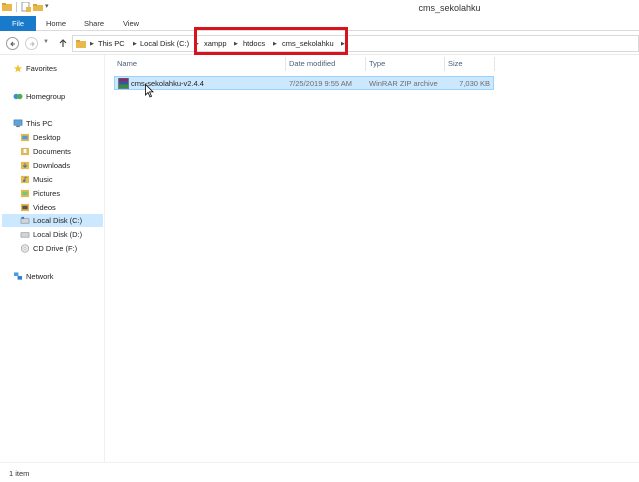 The height and width of the screenshot is (482, 639). I want to click on desktop-folder-icon, so click(25, 137).